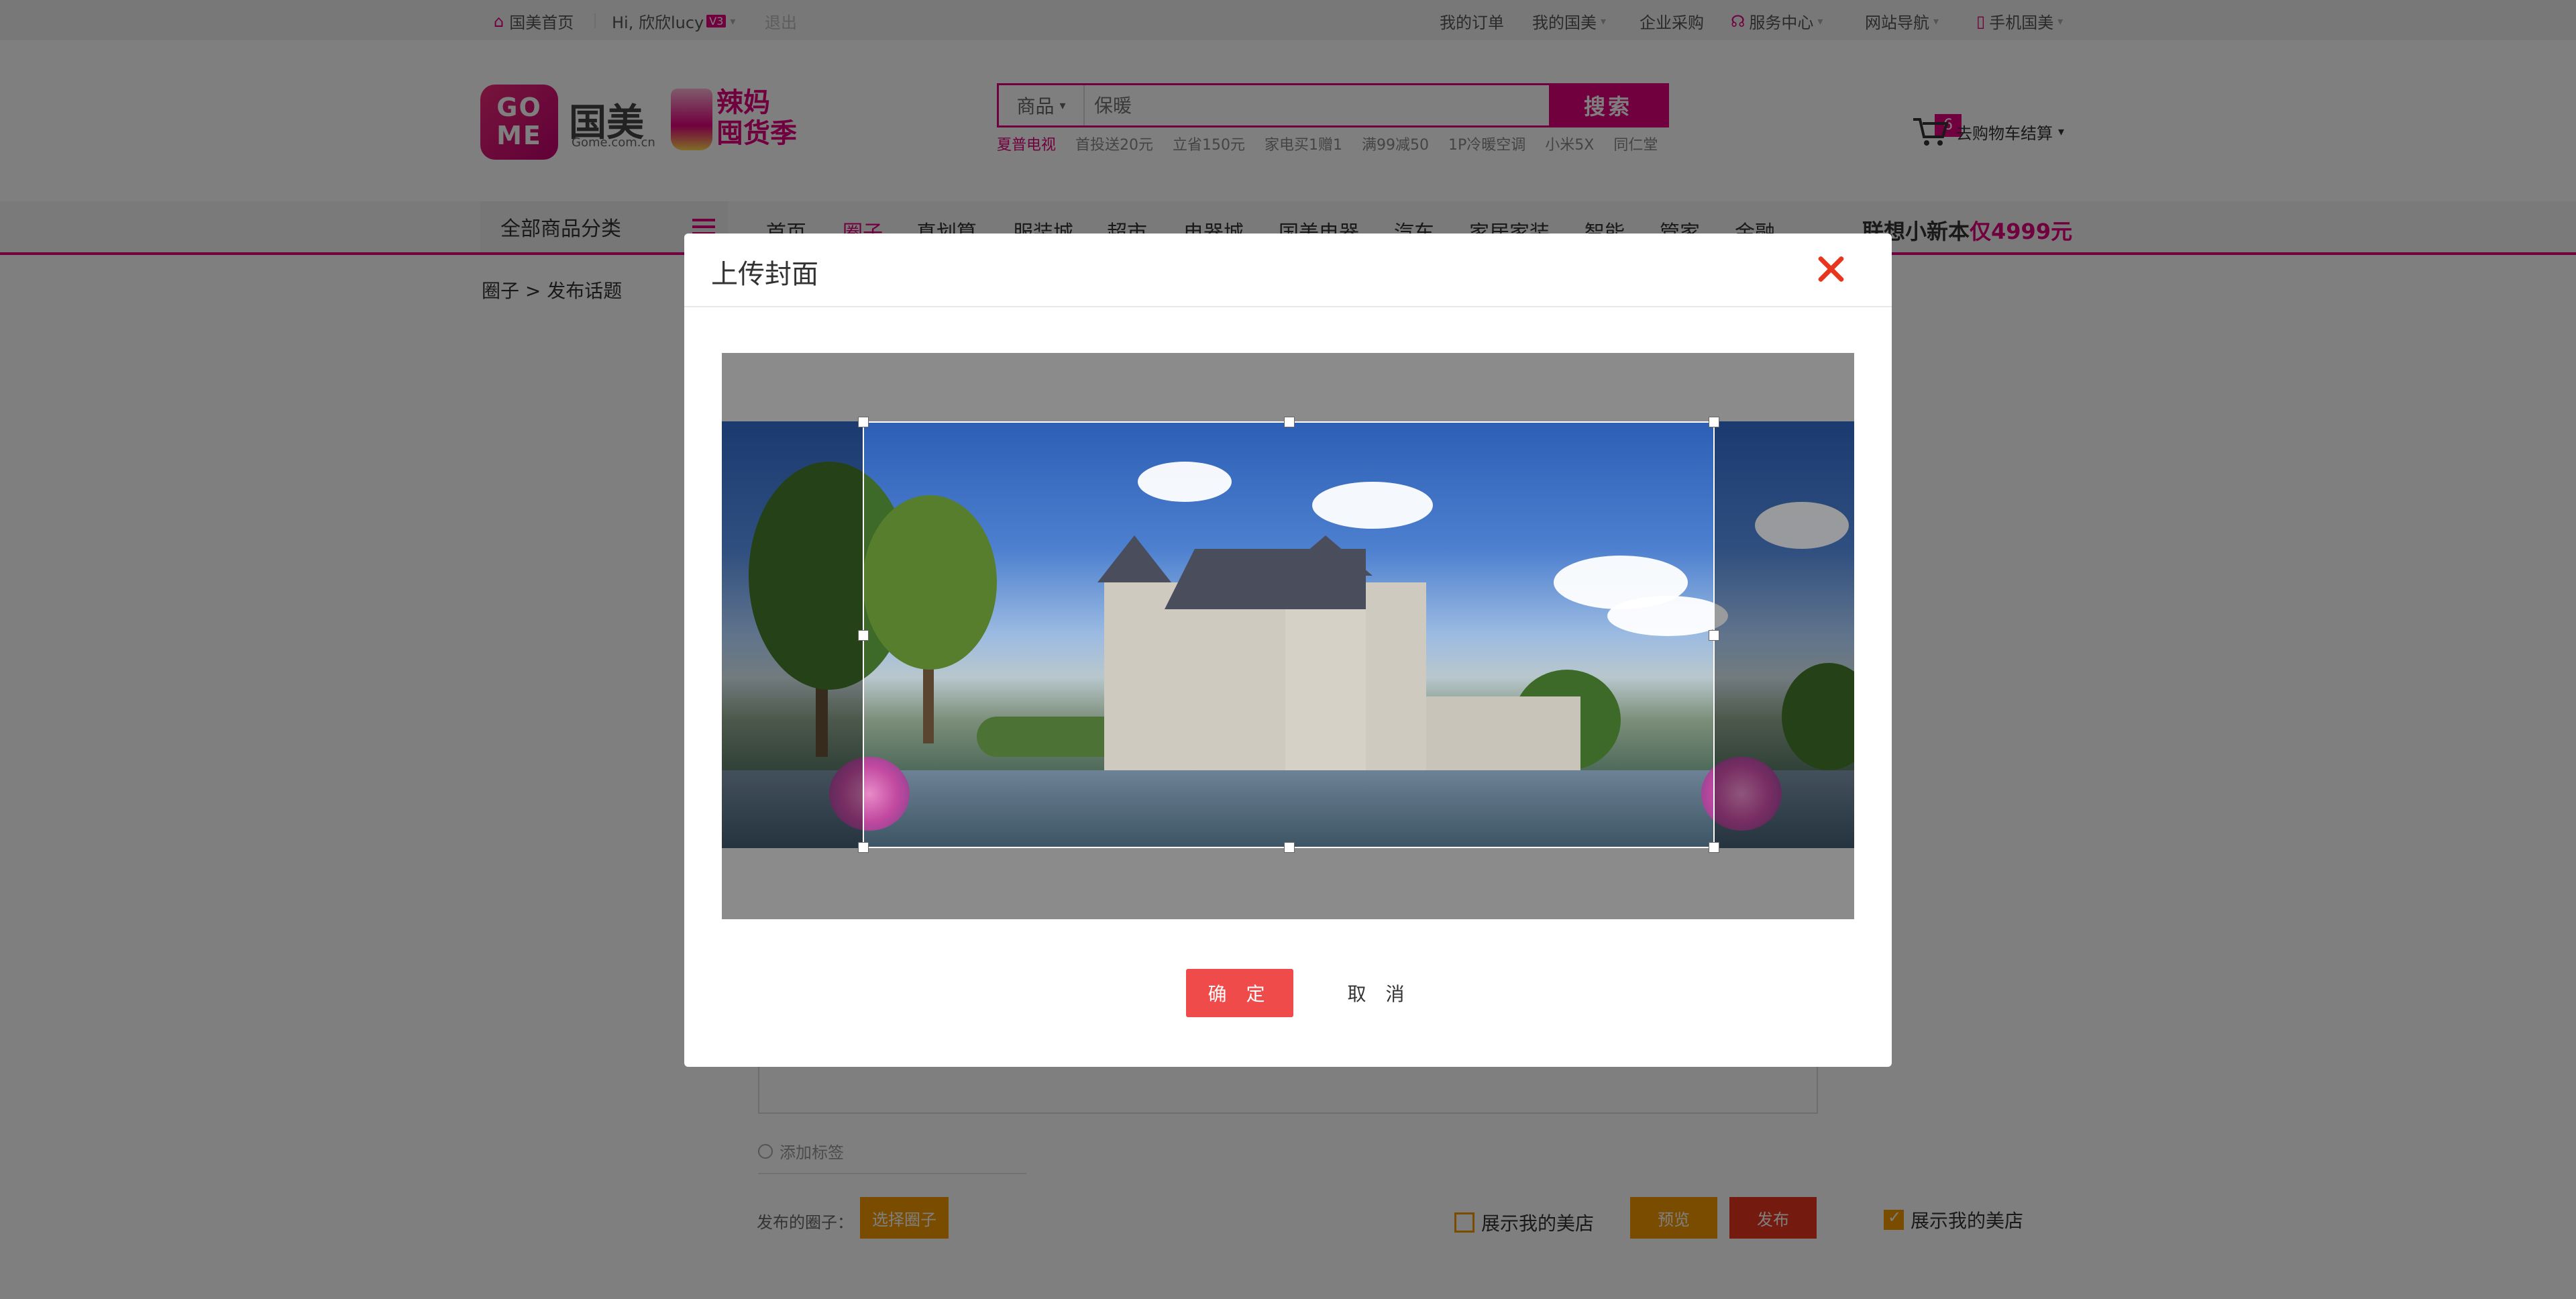  What do you see at coordinates (1239, 993) in the screenshot?
I see `confirm-button: 确 定` at bounding box center [1239, 993].